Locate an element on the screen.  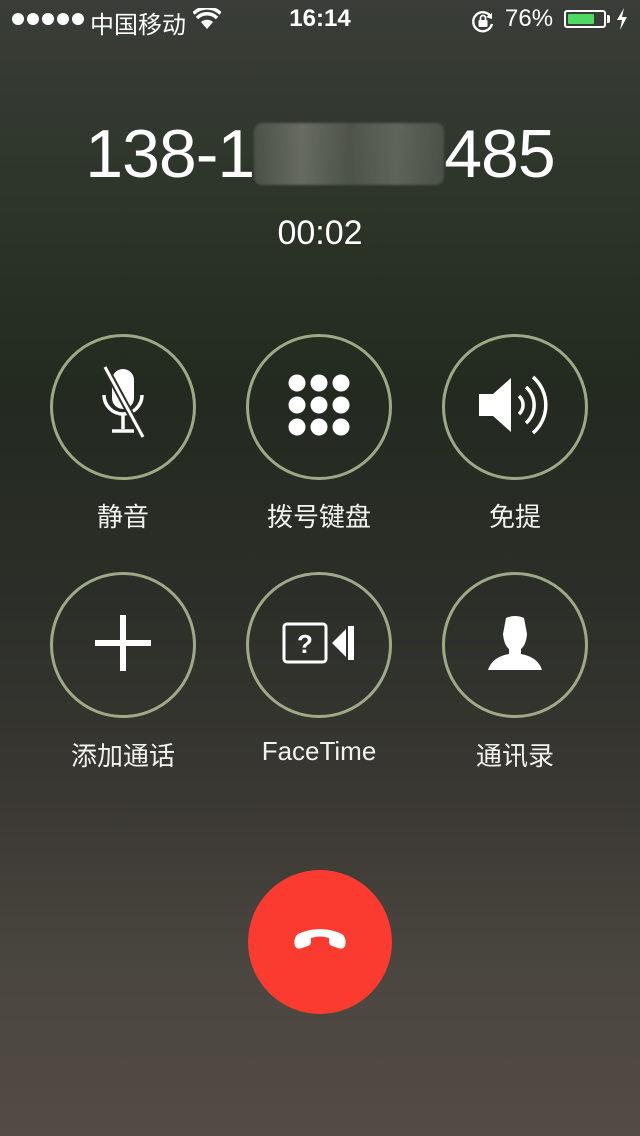
status-bar: 中国移动 16:14 76% is located at coordinates (320, 20).